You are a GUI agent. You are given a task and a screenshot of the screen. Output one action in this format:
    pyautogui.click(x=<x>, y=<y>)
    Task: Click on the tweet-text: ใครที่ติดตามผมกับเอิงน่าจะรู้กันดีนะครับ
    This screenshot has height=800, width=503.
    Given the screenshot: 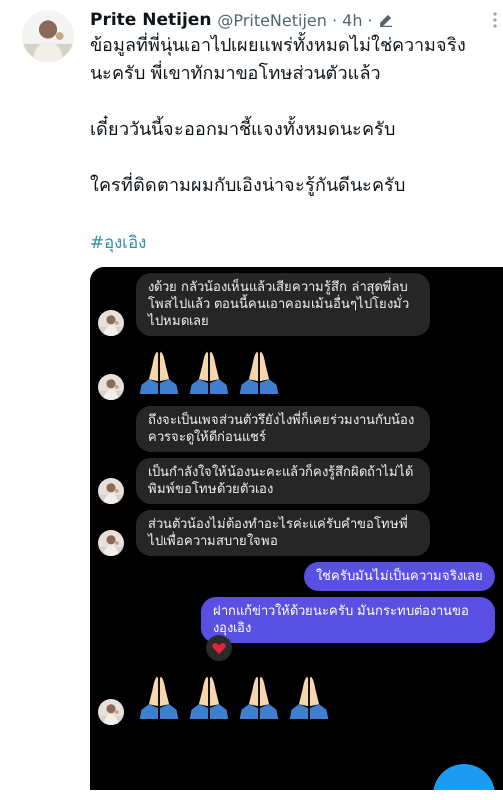 What is the action you would take?
    pyautogui.click(x=281, y=186)
    